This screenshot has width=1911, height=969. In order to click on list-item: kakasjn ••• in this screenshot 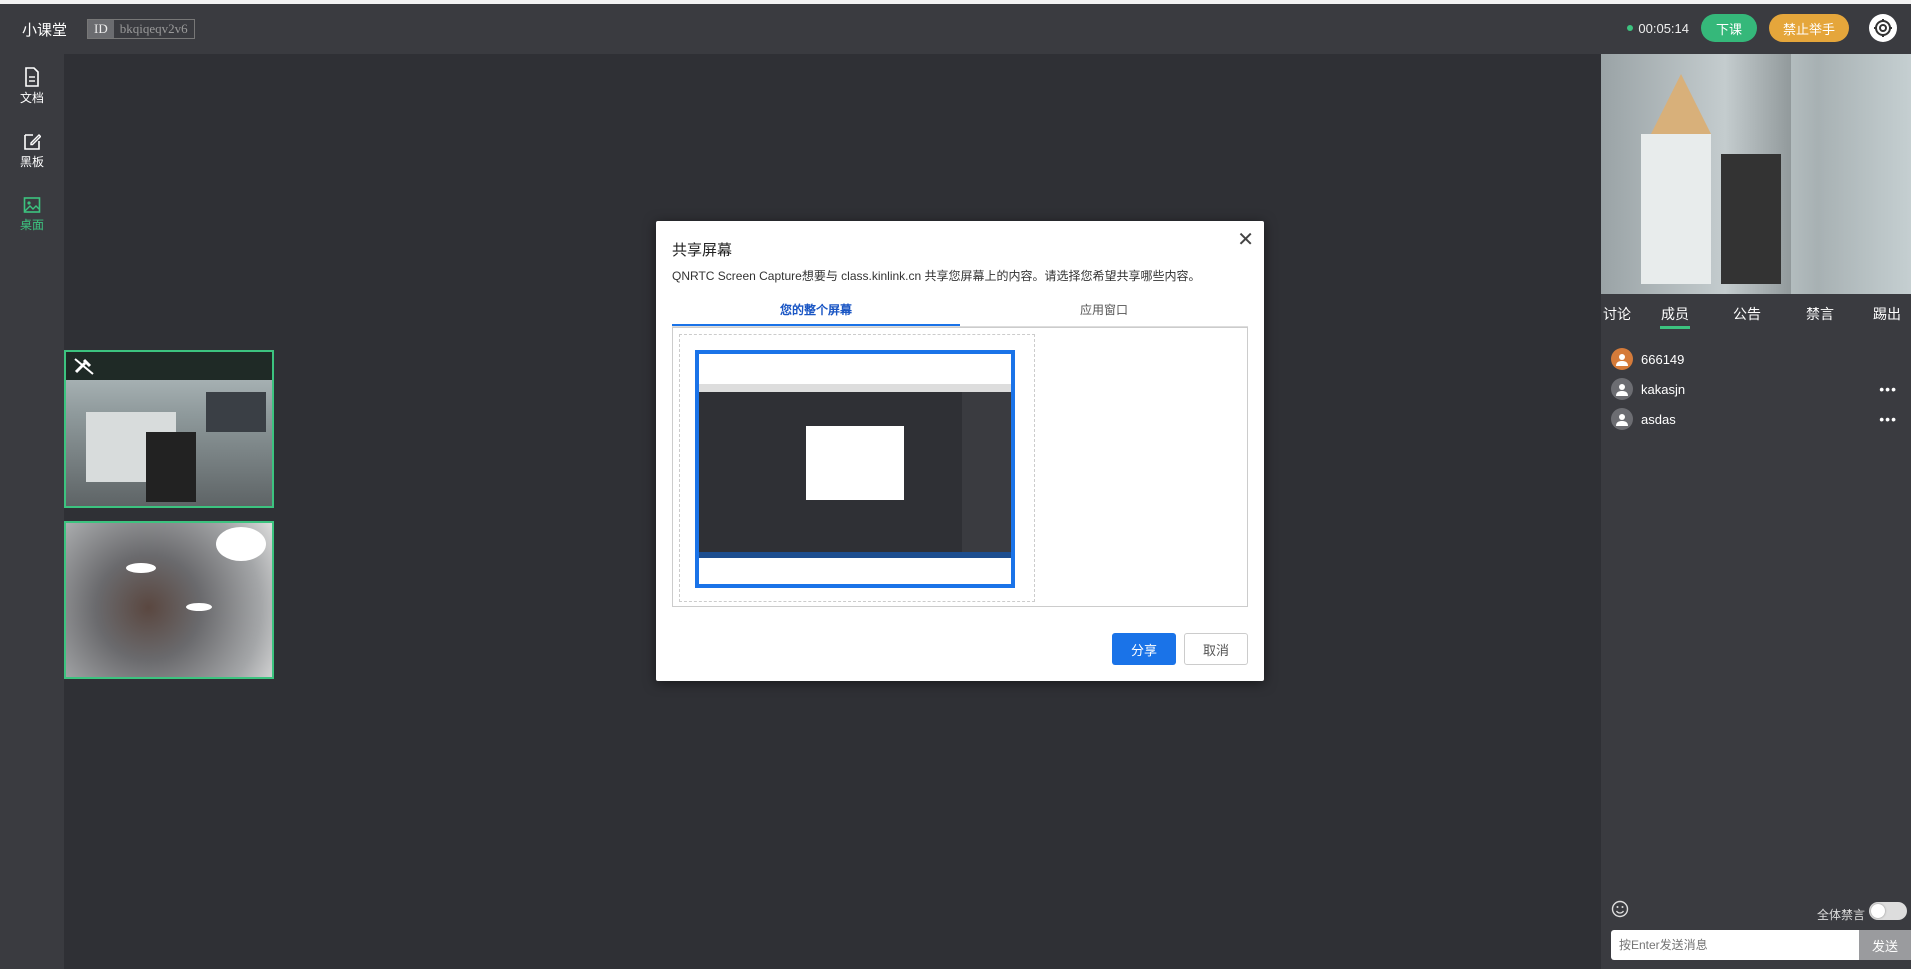, I will do `click(1756, 389)`.